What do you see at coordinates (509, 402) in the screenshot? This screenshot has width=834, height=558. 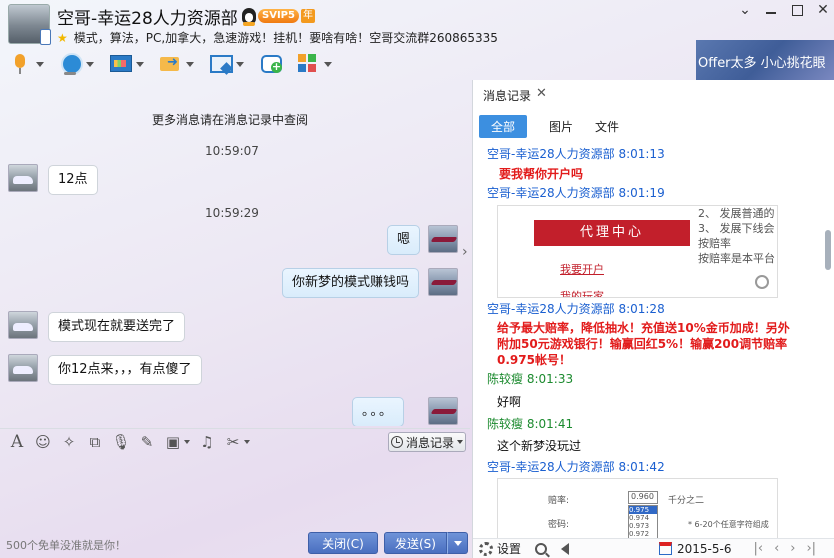 I see `log-message: 好啊` at bounding box center [509, 402].